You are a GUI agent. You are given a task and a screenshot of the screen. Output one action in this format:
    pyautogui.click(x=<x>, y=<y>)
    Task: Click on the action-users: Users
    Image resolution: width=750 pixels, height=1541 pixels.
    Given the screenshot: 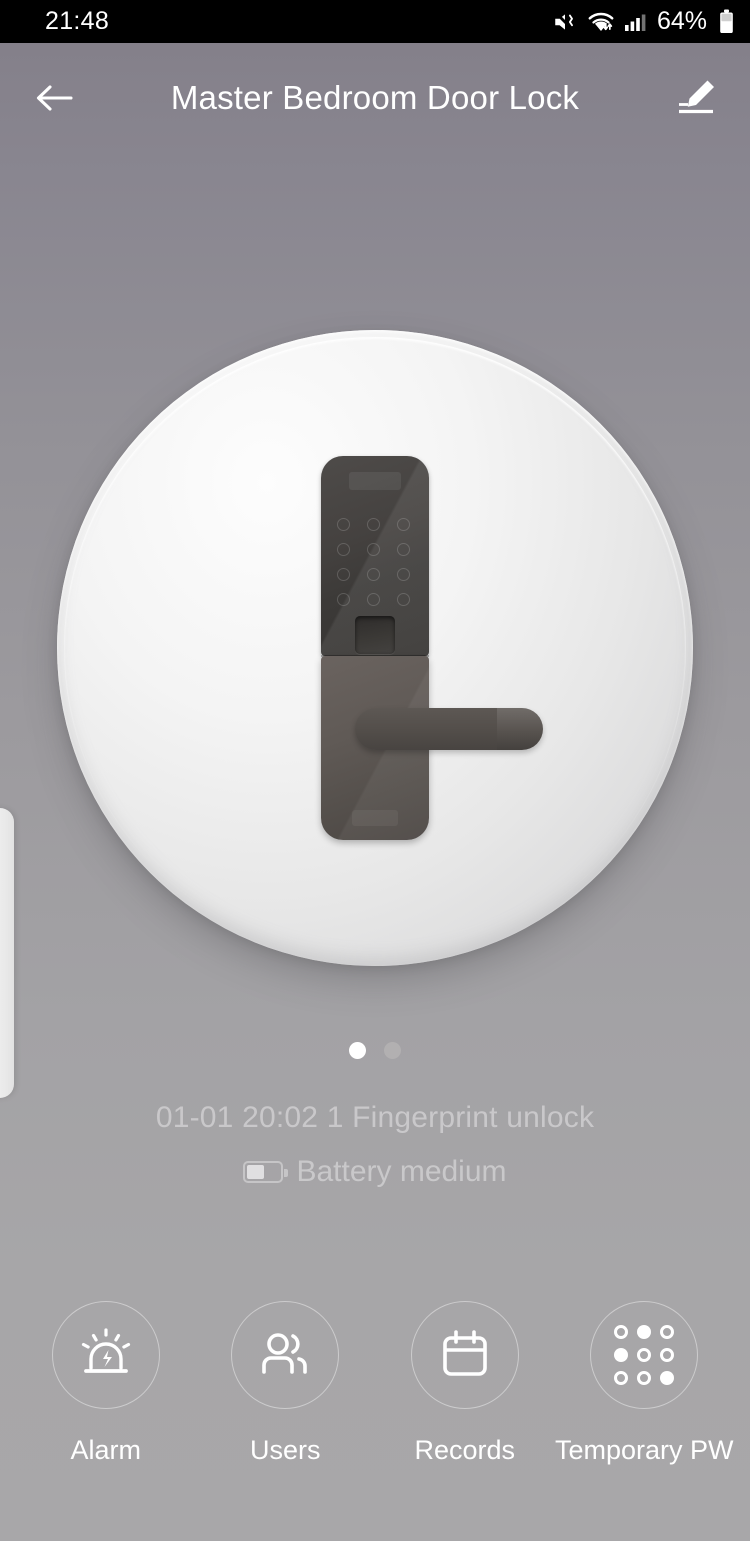 What is the action you would take?
    pyautogui.click(x=285, y=1383)
    